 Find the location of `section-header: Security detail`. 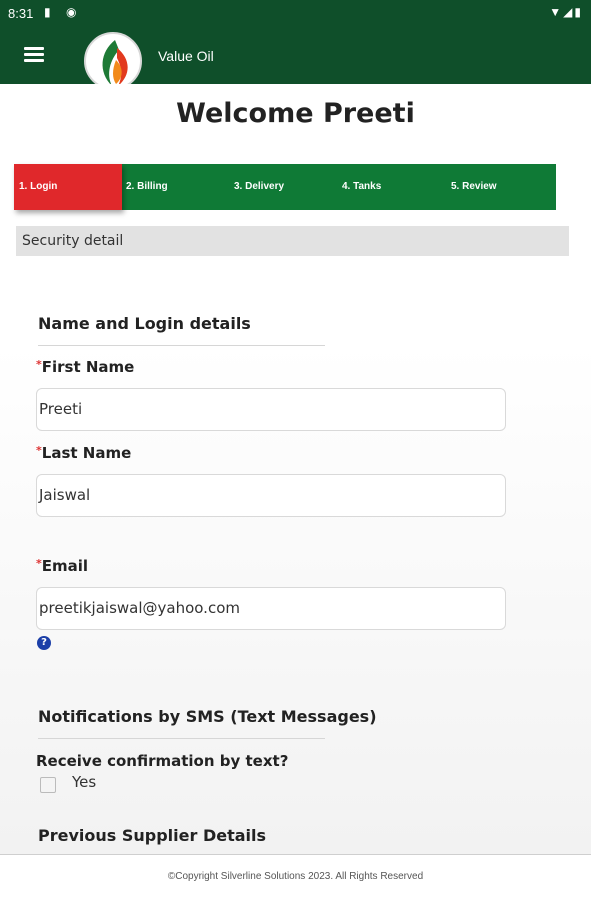

section-header: Security detail is located at coordinates (292, 241).